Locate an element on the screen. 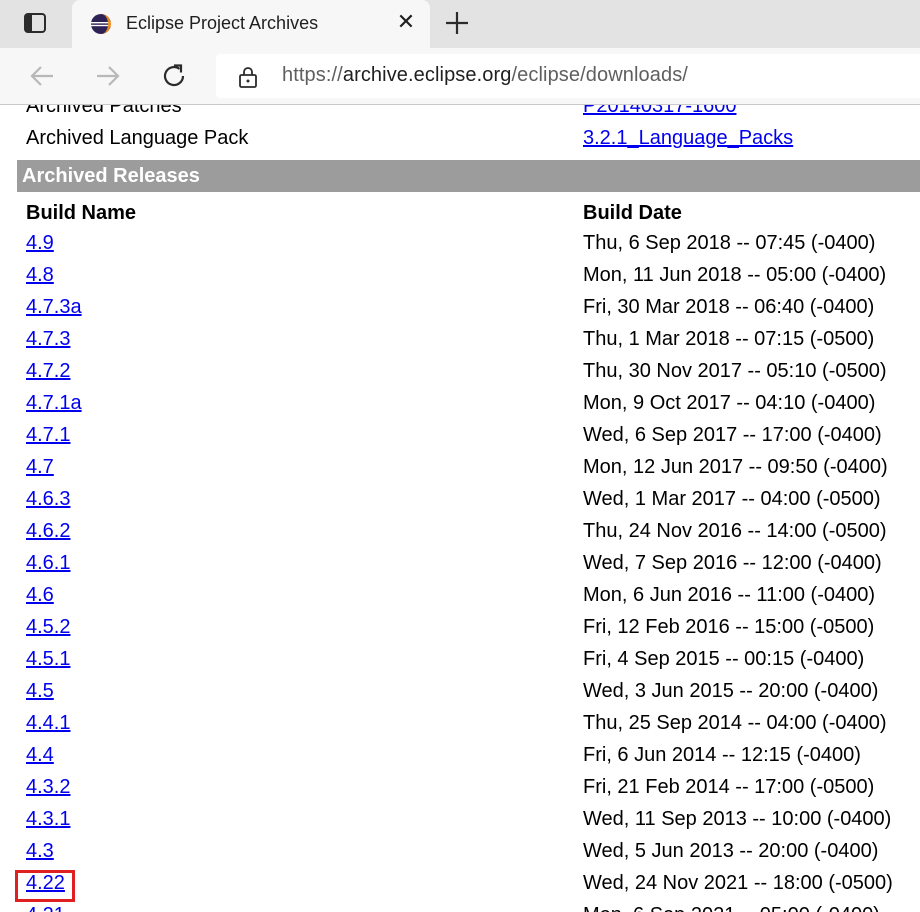 This screenshot has height=912, width=920. tab-bar: Eclipse Project Archives ✕ is located at coordinates (460, 24).